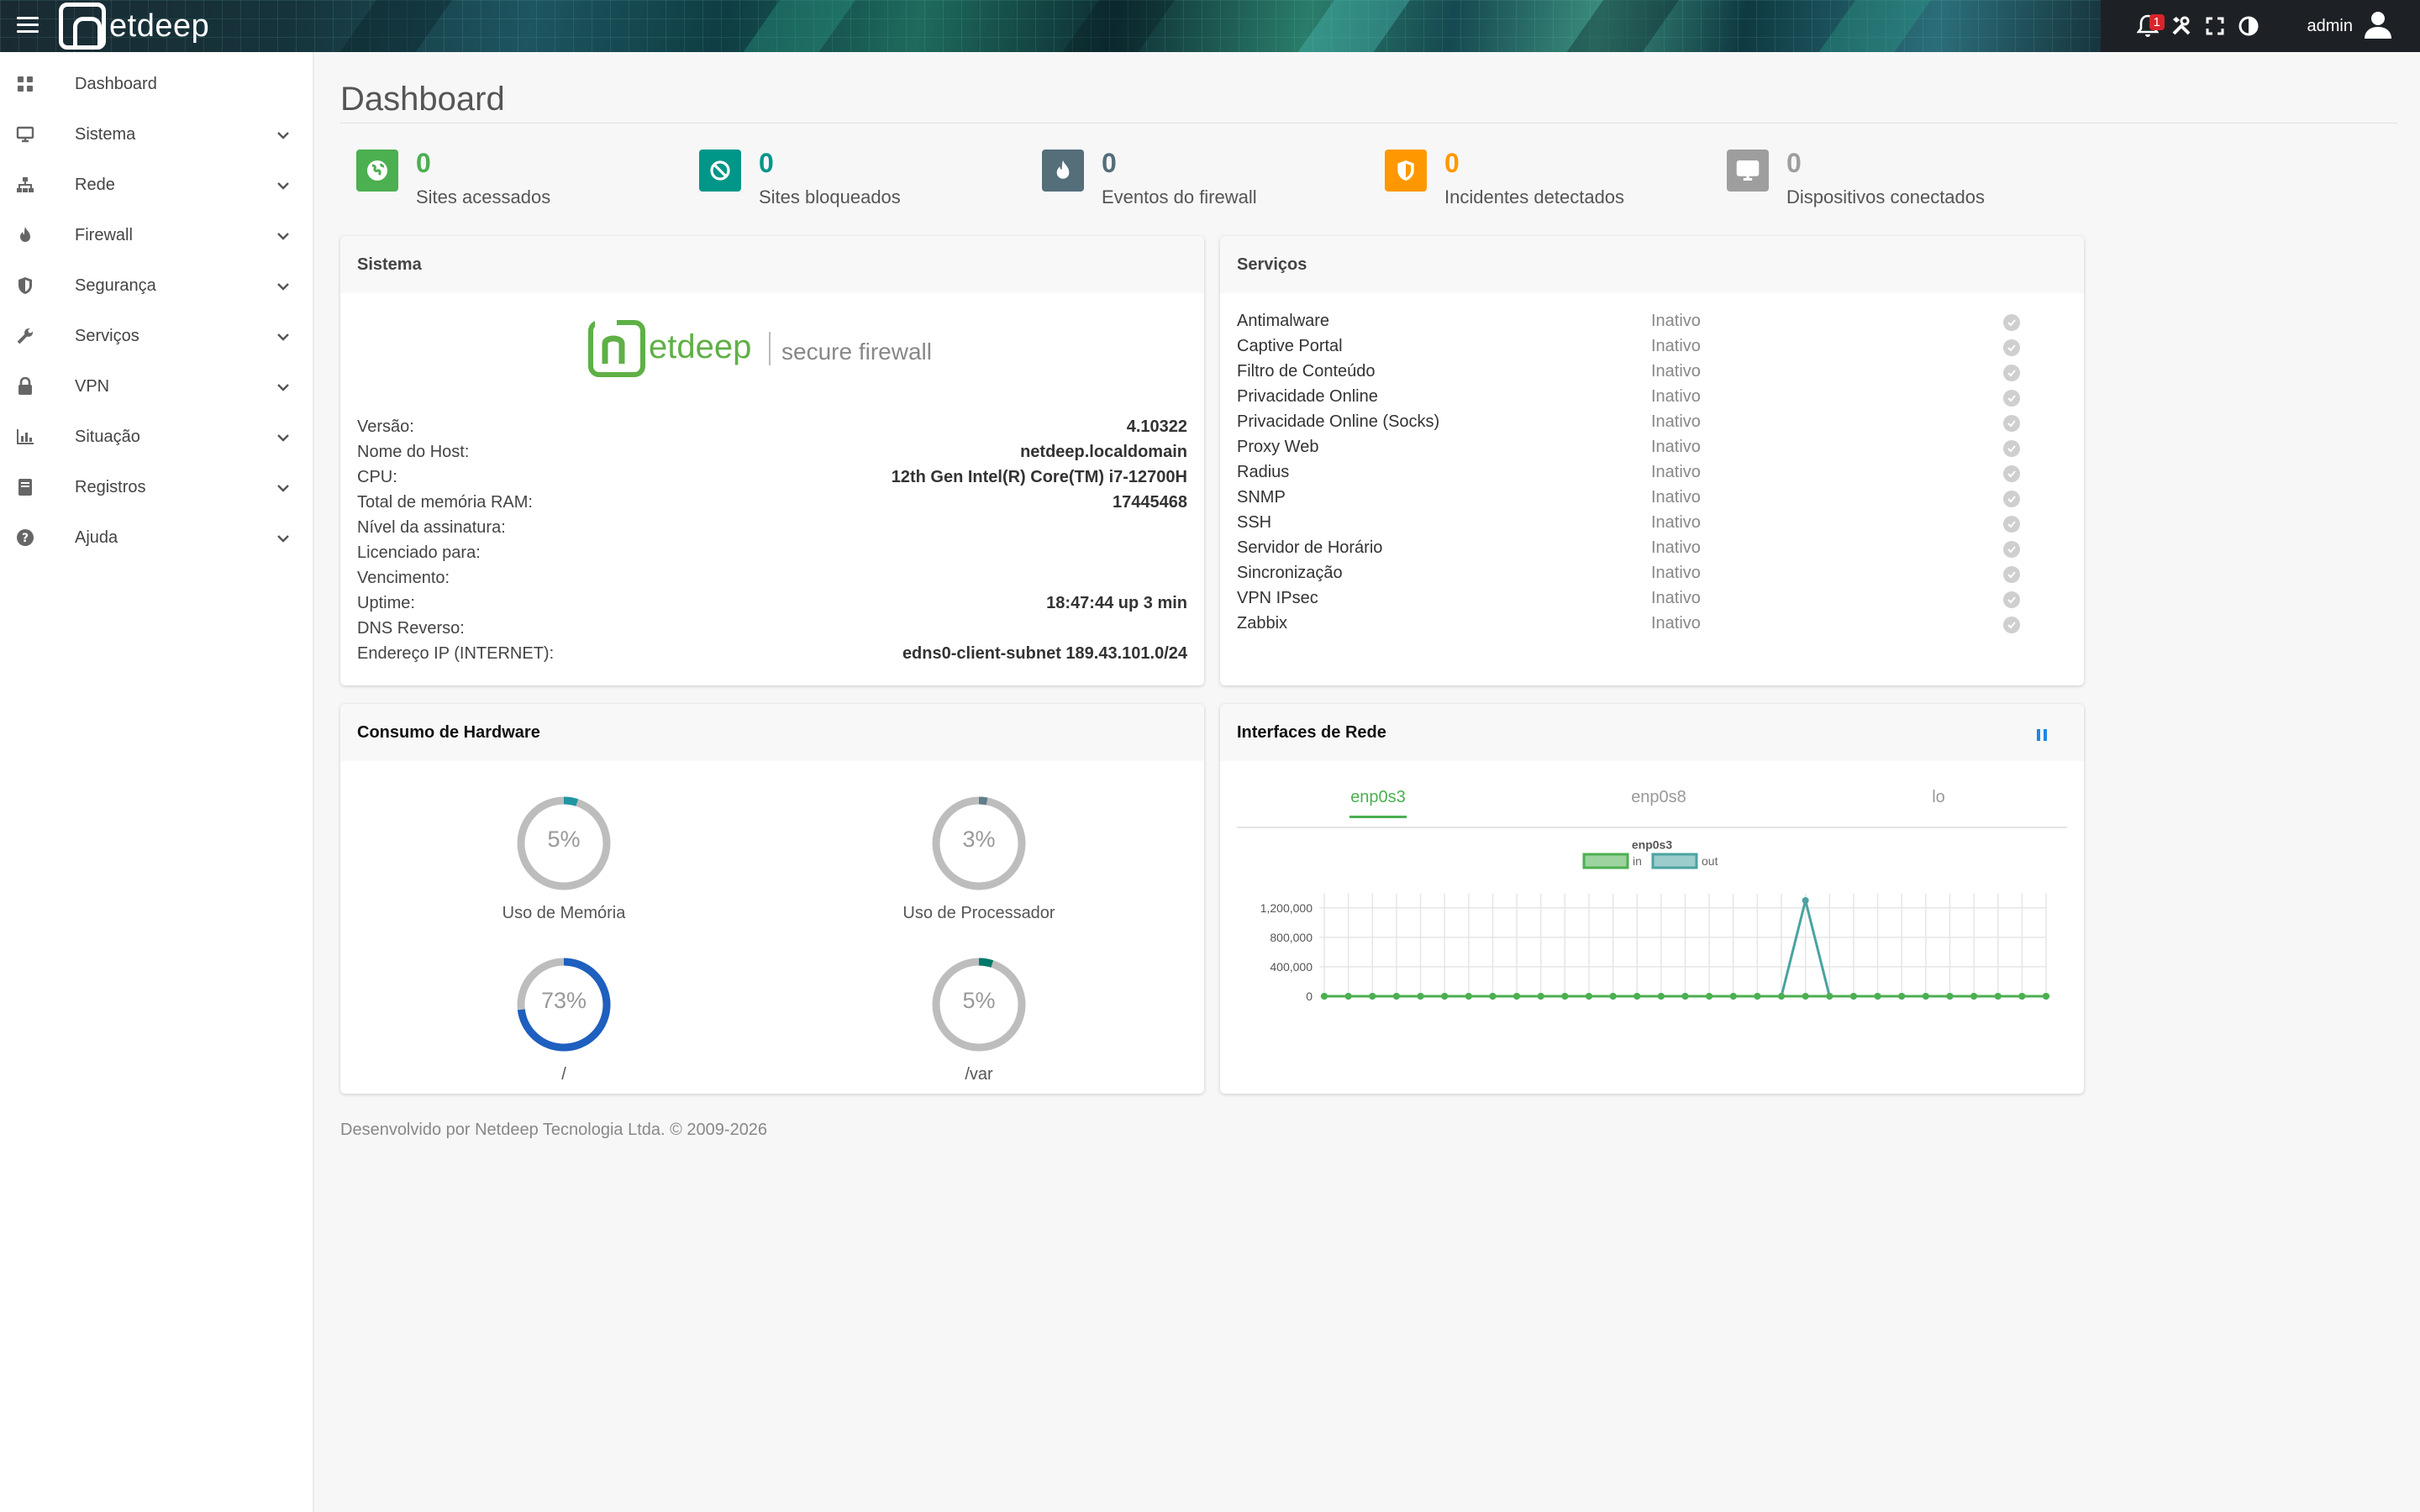  What do you see at coordinates (157, 537) in the screenshot?
I see `sidebar-item-ajuda: ? Ajuda` at bounding box center [157, 537].